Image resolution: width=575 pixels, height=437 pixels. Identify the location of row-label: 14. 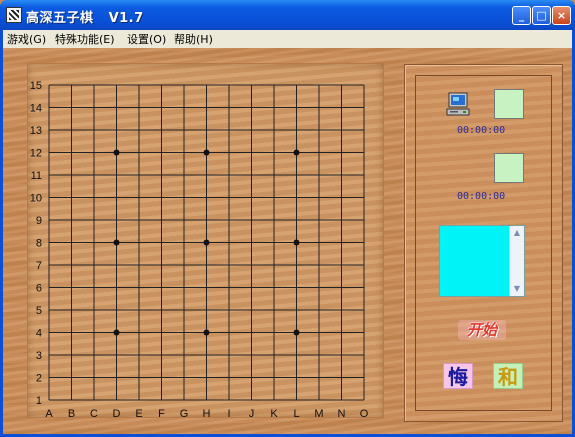
(36, 109).